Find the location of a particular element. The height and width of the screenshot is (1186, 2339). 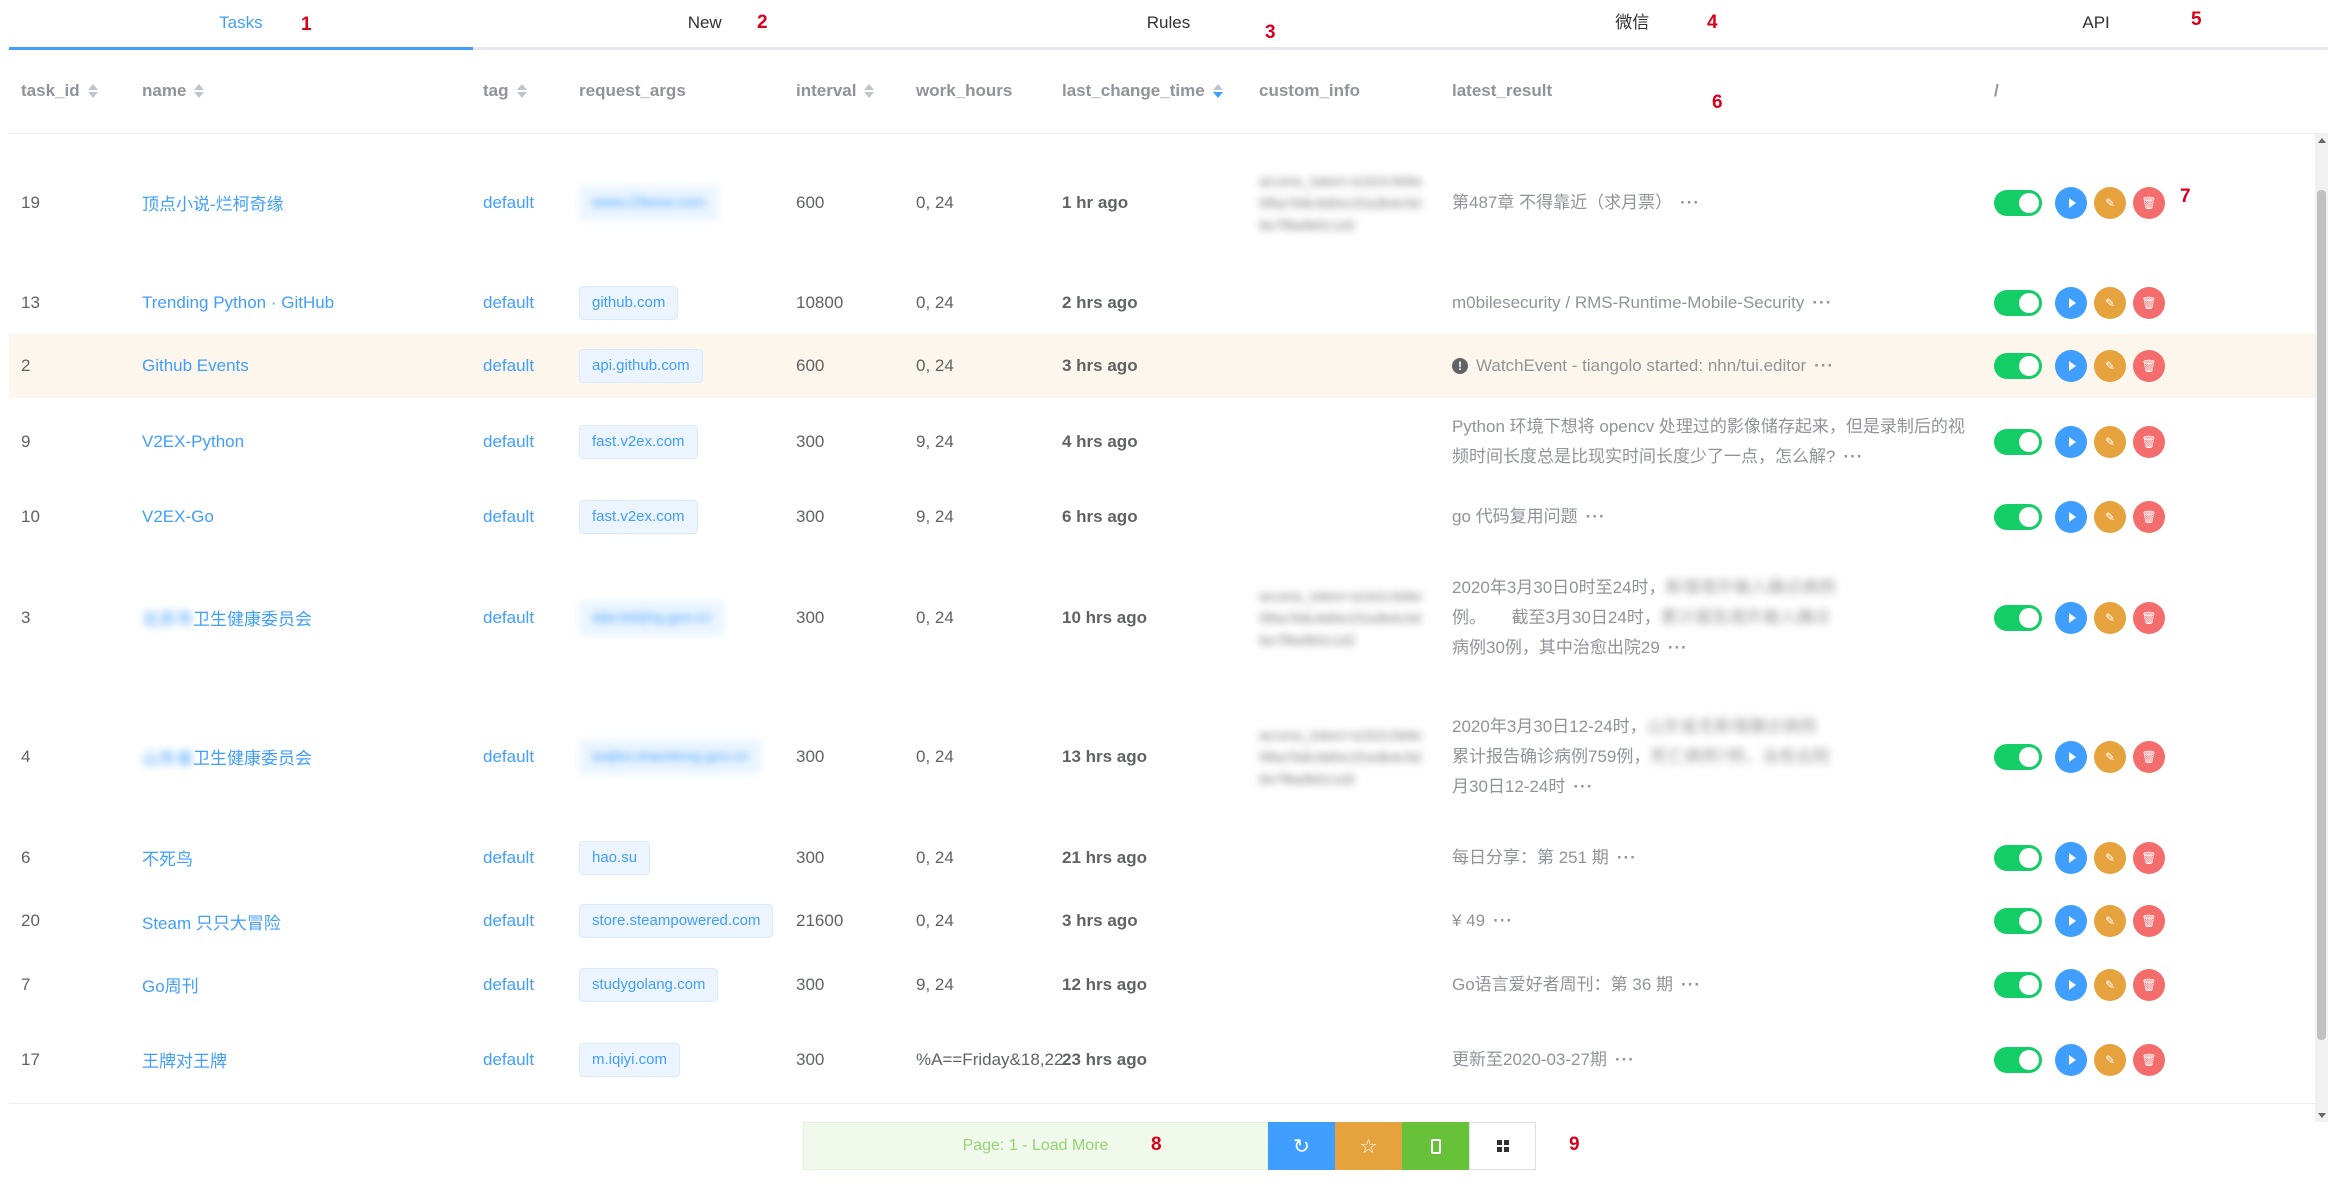

grid-view-button is located at coordinates (1502, 1146).